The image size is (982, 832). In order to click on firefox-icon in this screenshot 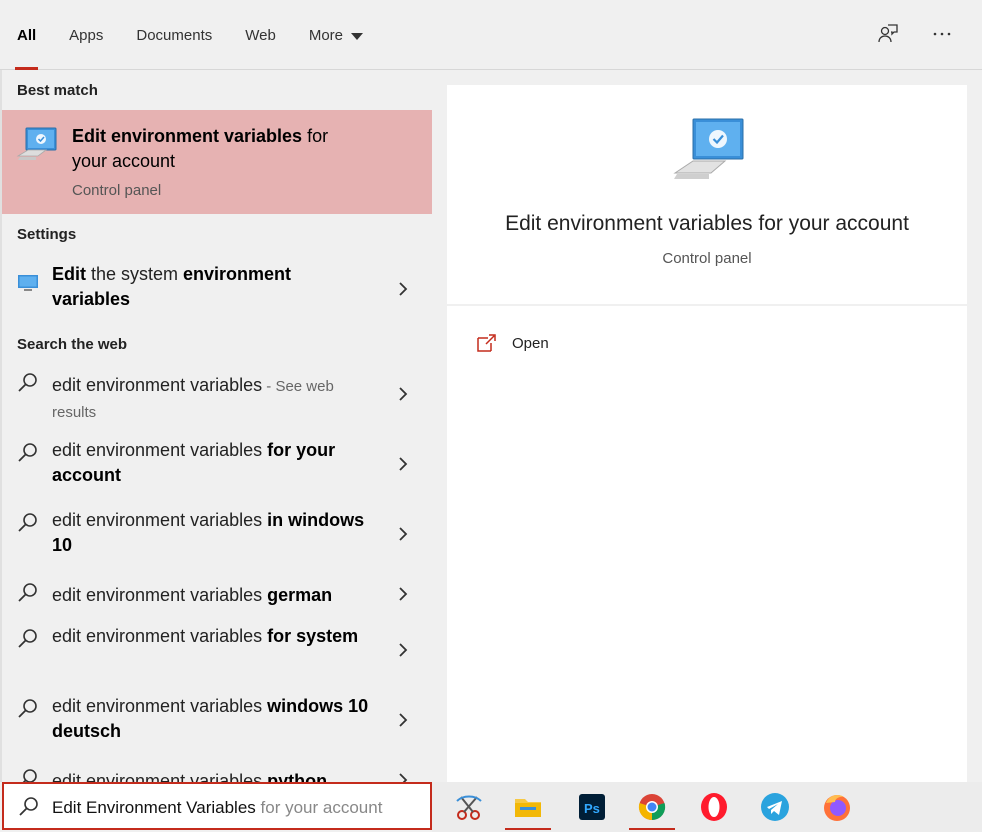, I will do `click(837, 807)`.